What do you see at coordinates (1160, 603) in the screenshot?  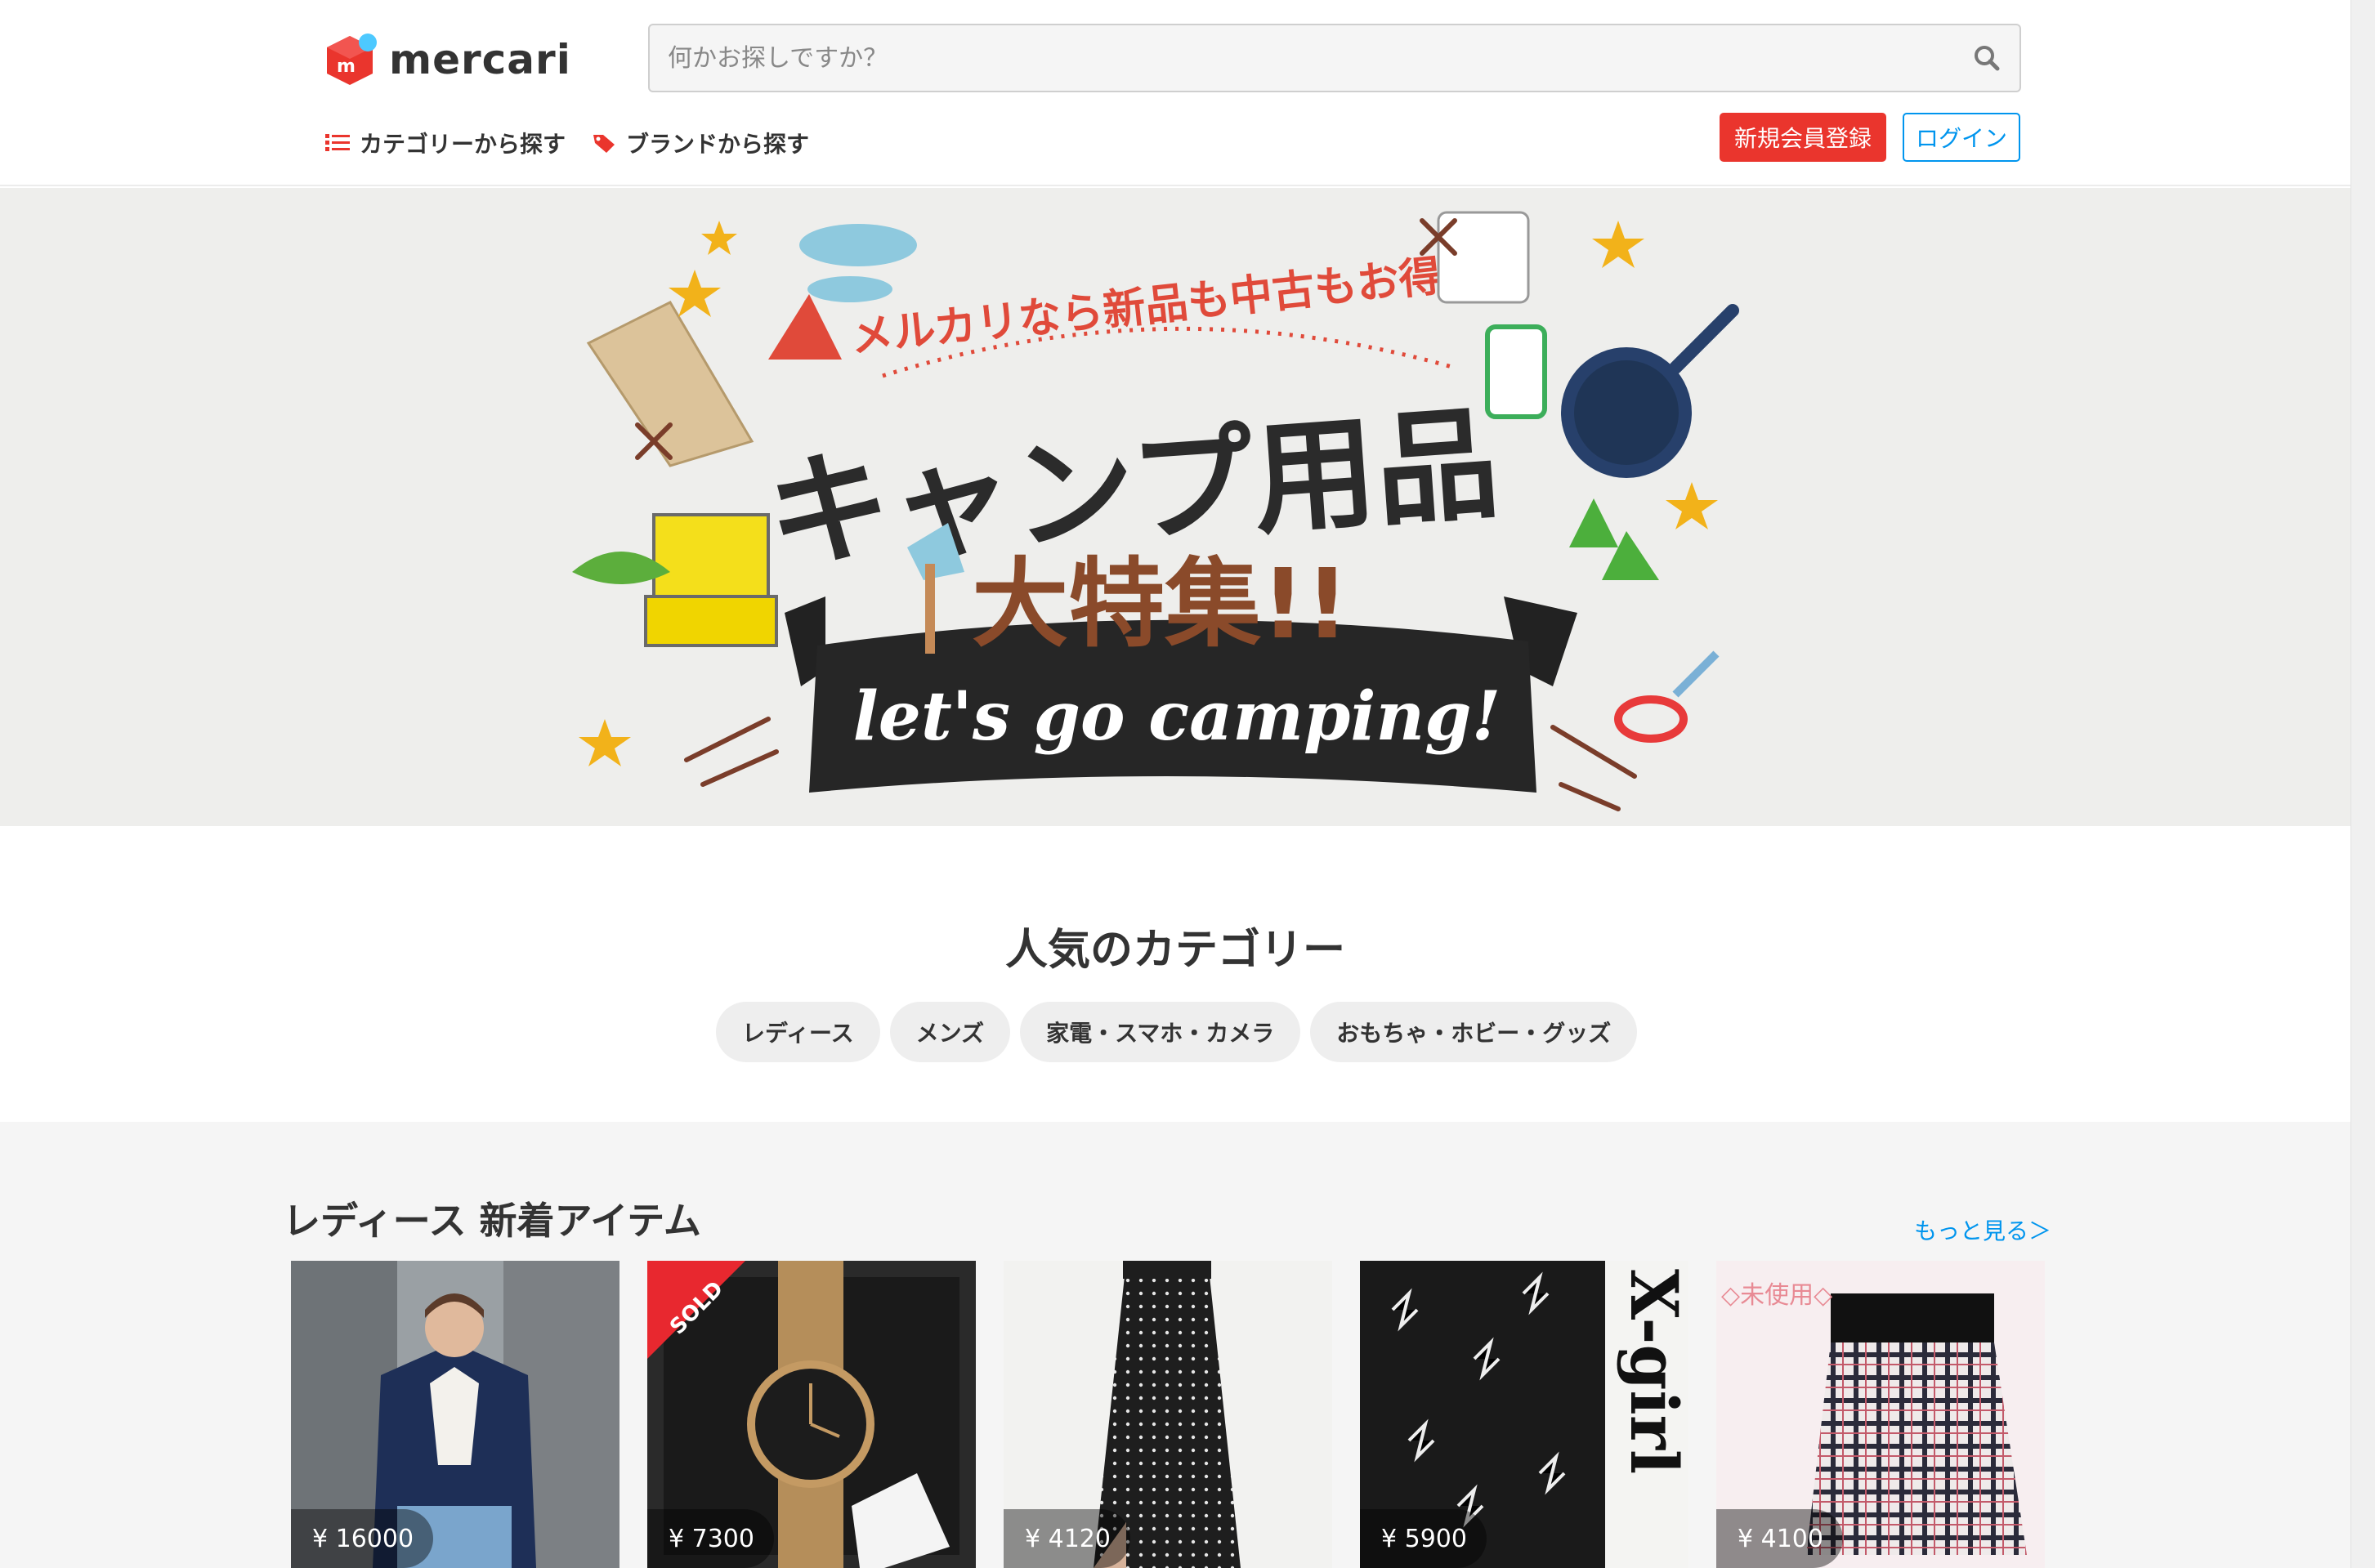 I see `banner-headline-2: 大特集!!` at bounding box center [1160, 603].